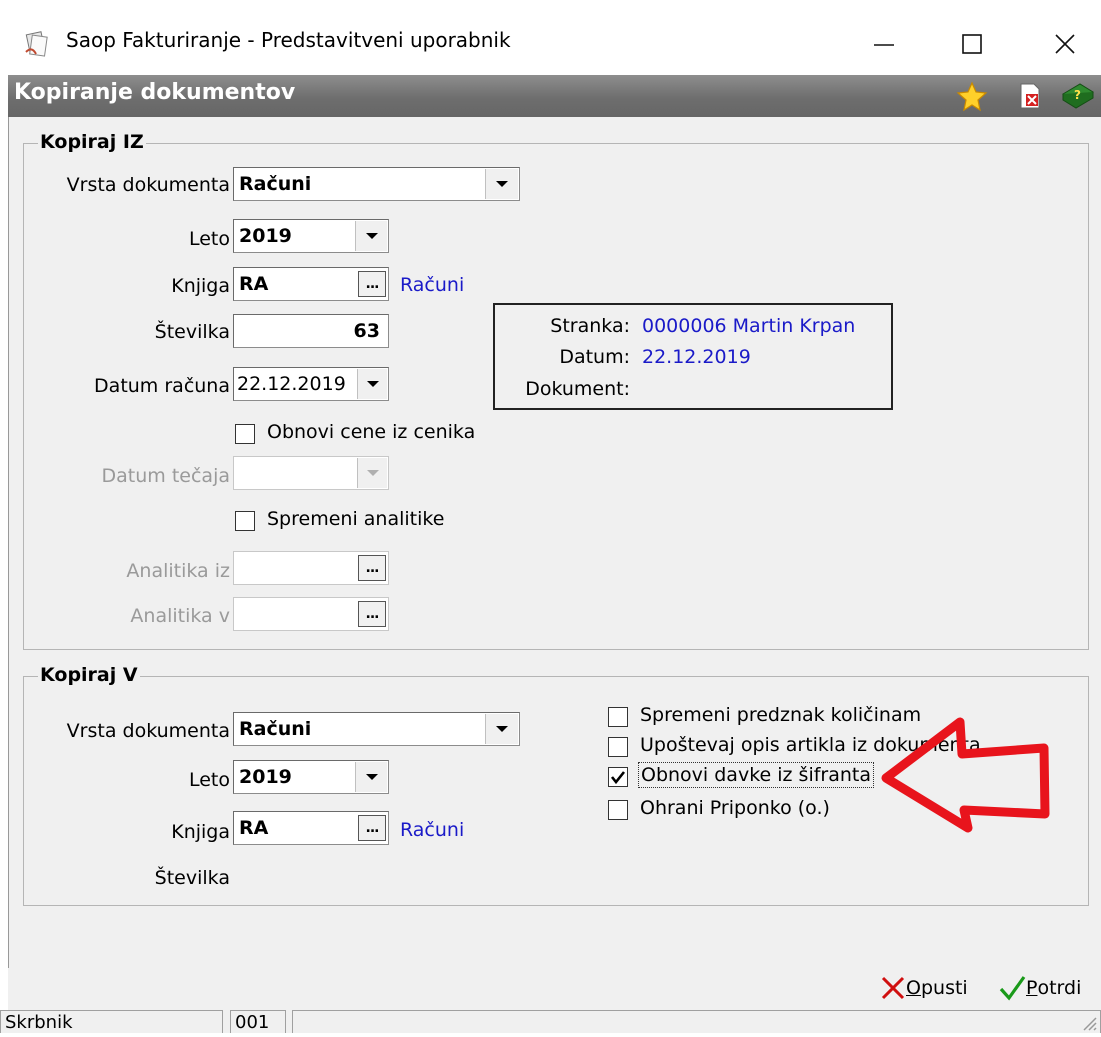  What do you see at coordinates (376, 729) in the screenshot?
I see `vrsta-dokumenta-v-select: Računi` at bounding box center [376, 729].